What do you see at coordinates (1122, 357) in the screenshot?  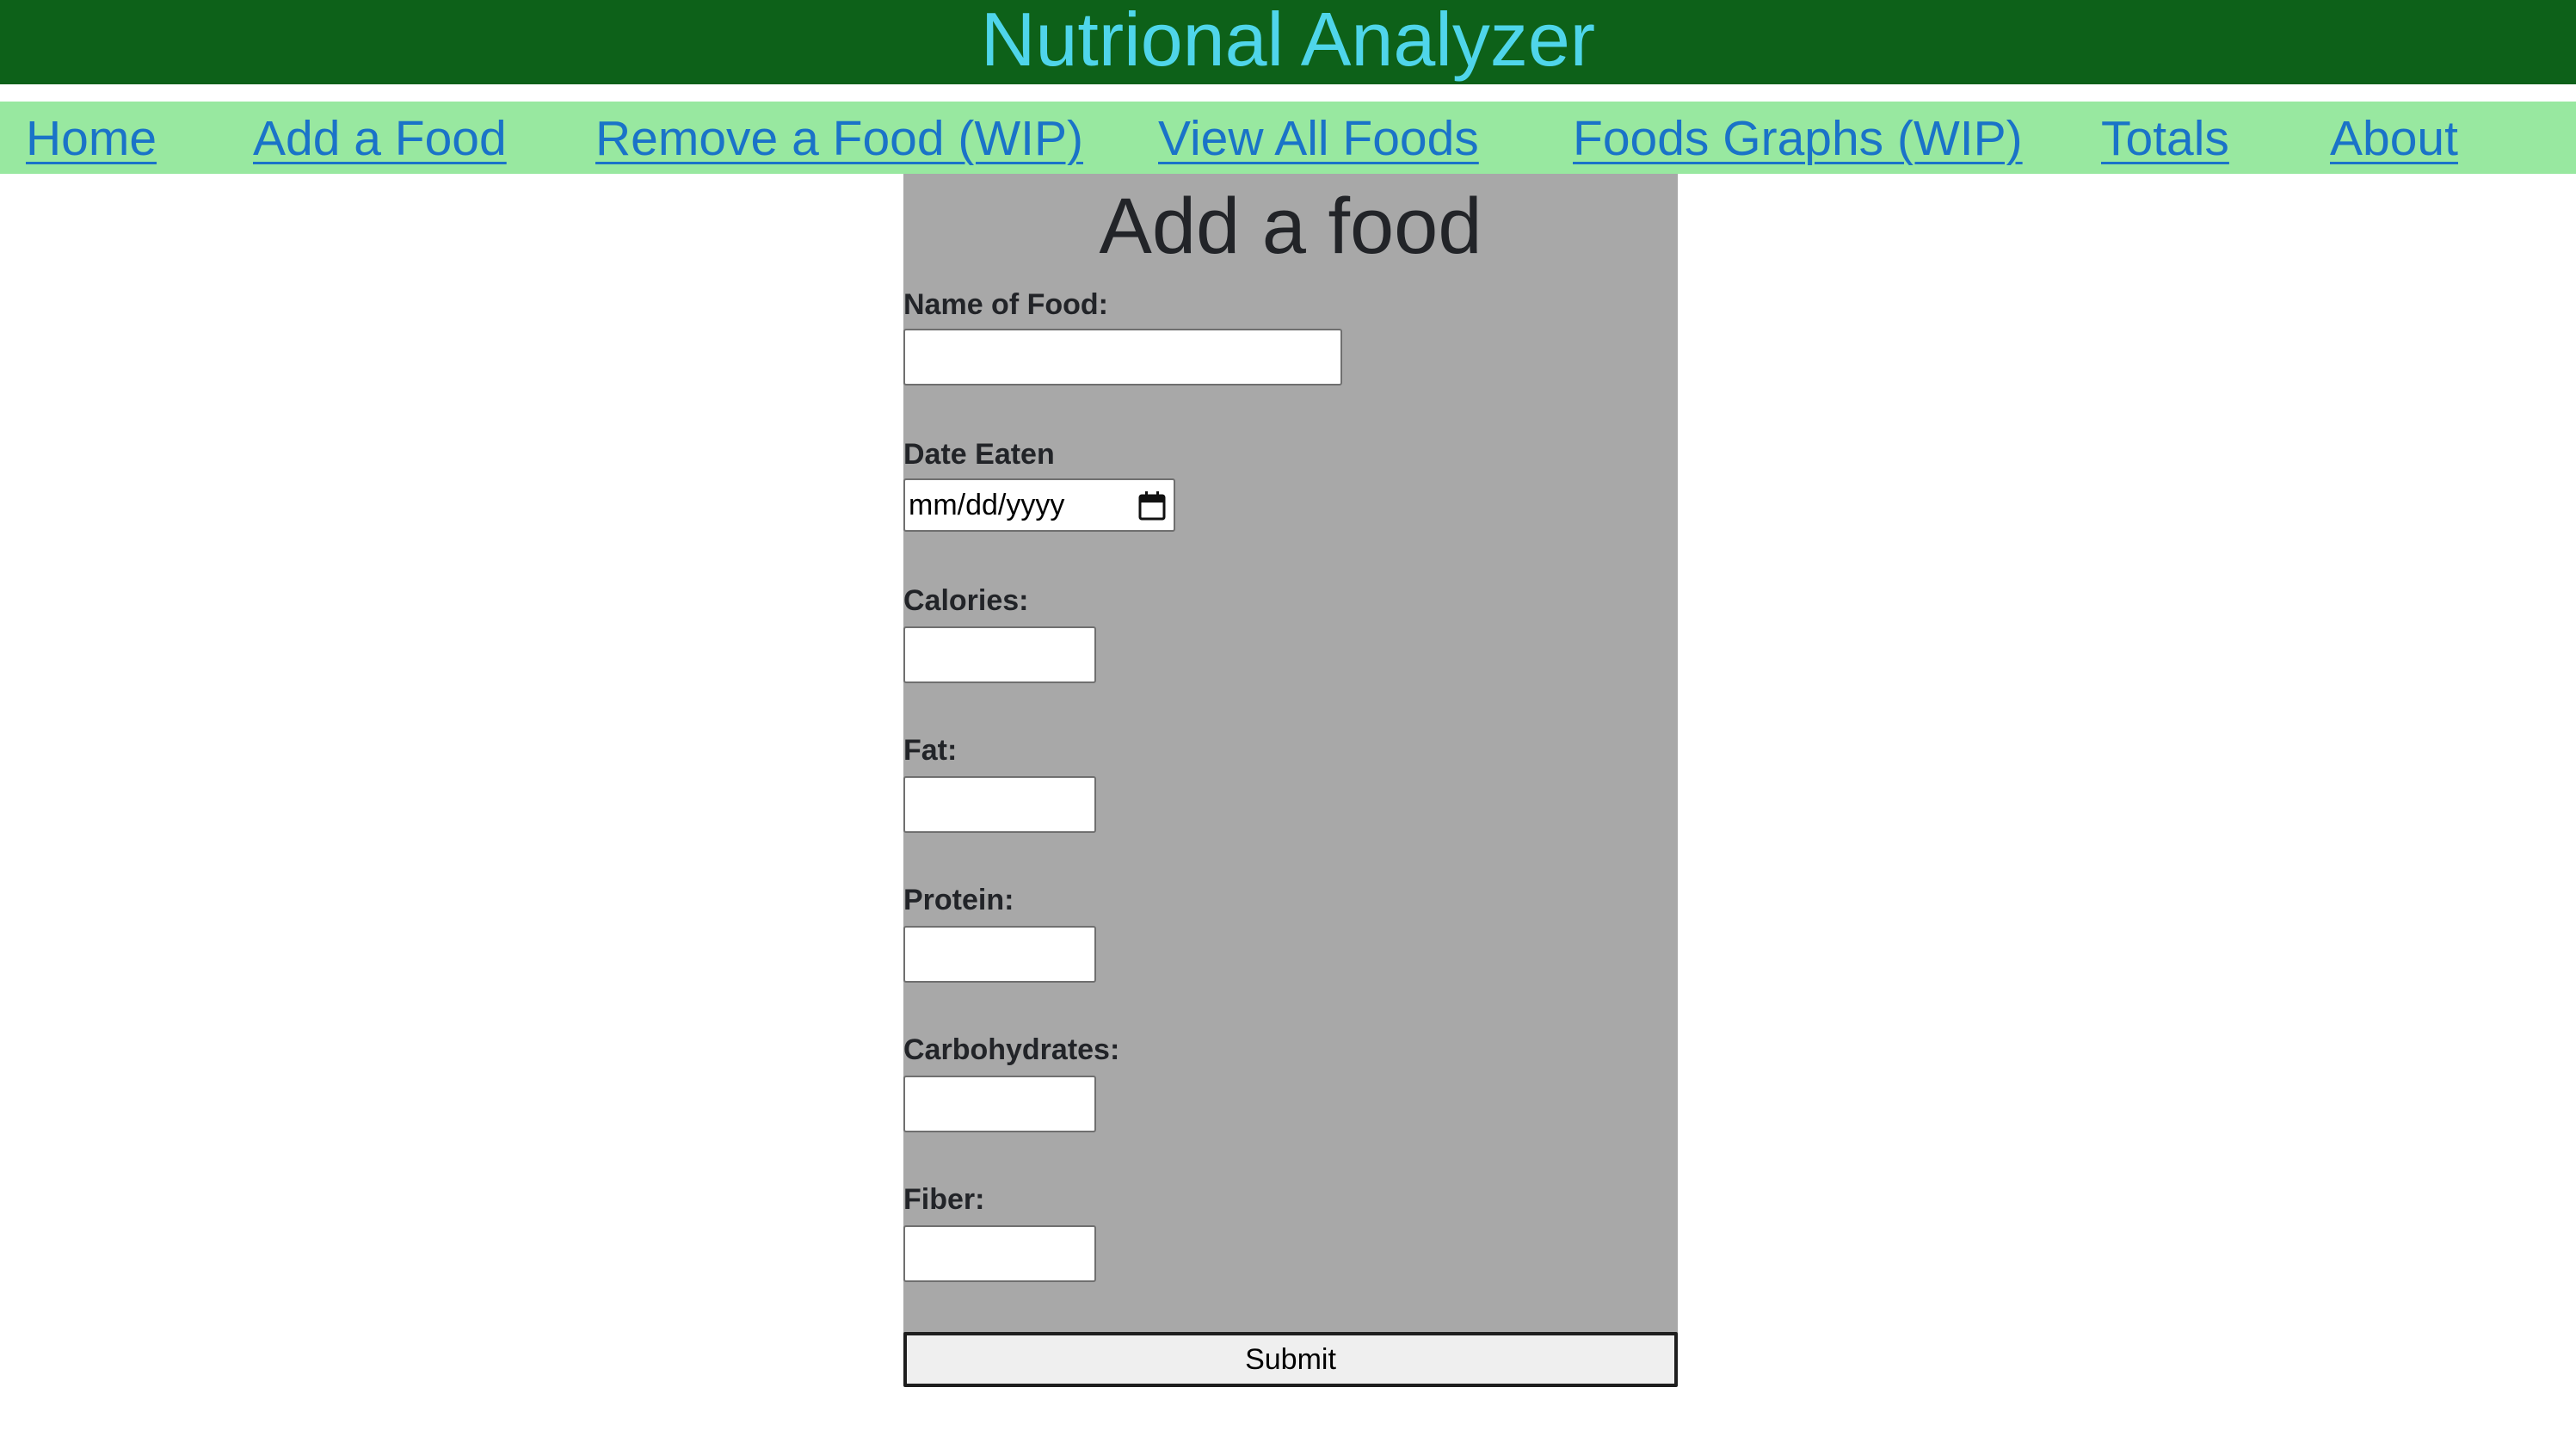 I see `name-input` at bounding box center [1122, 357].